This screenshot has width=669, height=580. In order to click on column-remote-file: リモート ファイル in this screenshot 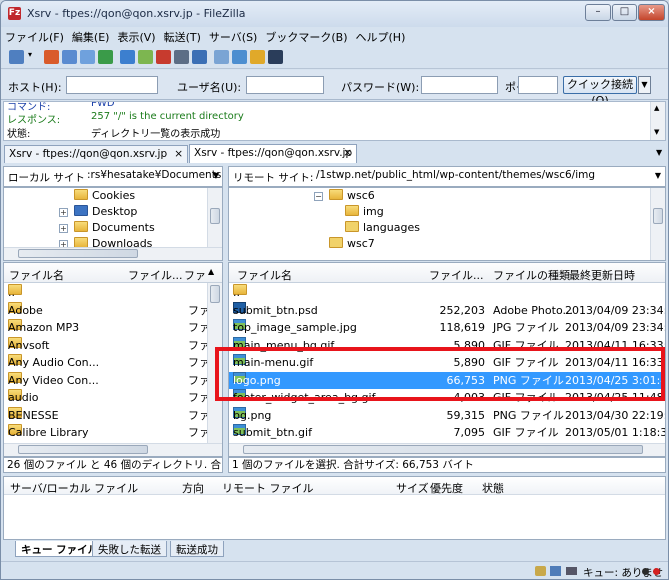, I will do `click(268, 488)`.